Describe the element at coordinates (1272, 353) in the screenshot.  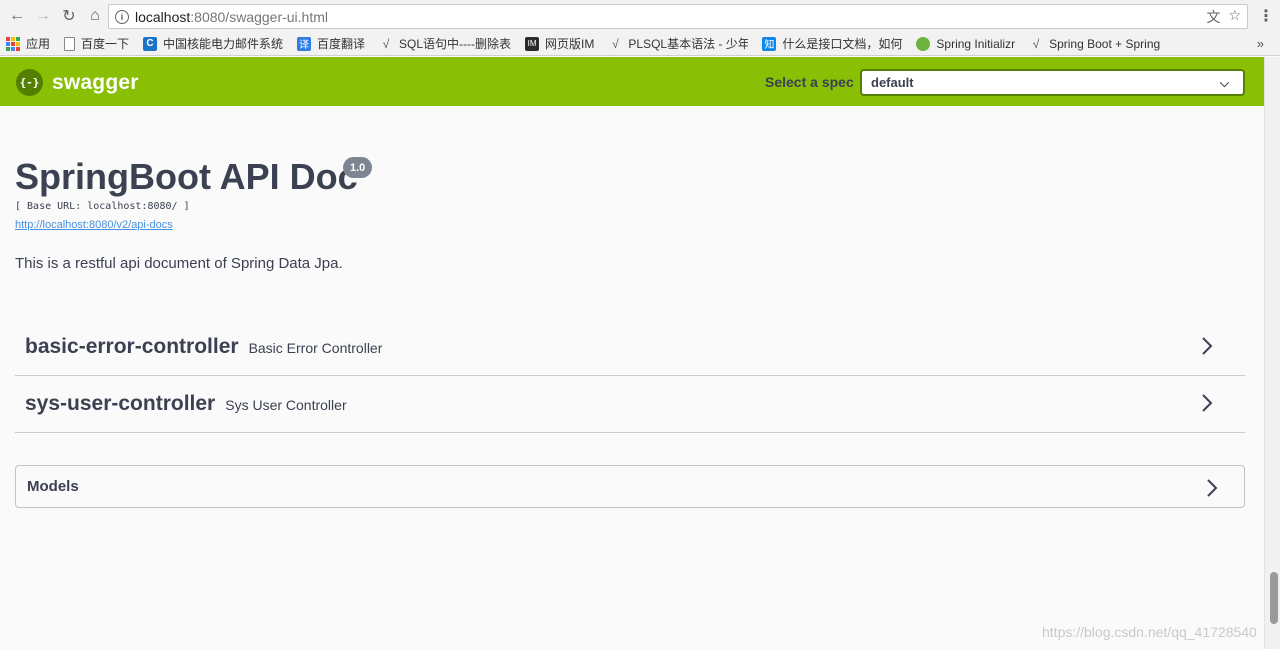
I see `page-scrollbar` at that location.